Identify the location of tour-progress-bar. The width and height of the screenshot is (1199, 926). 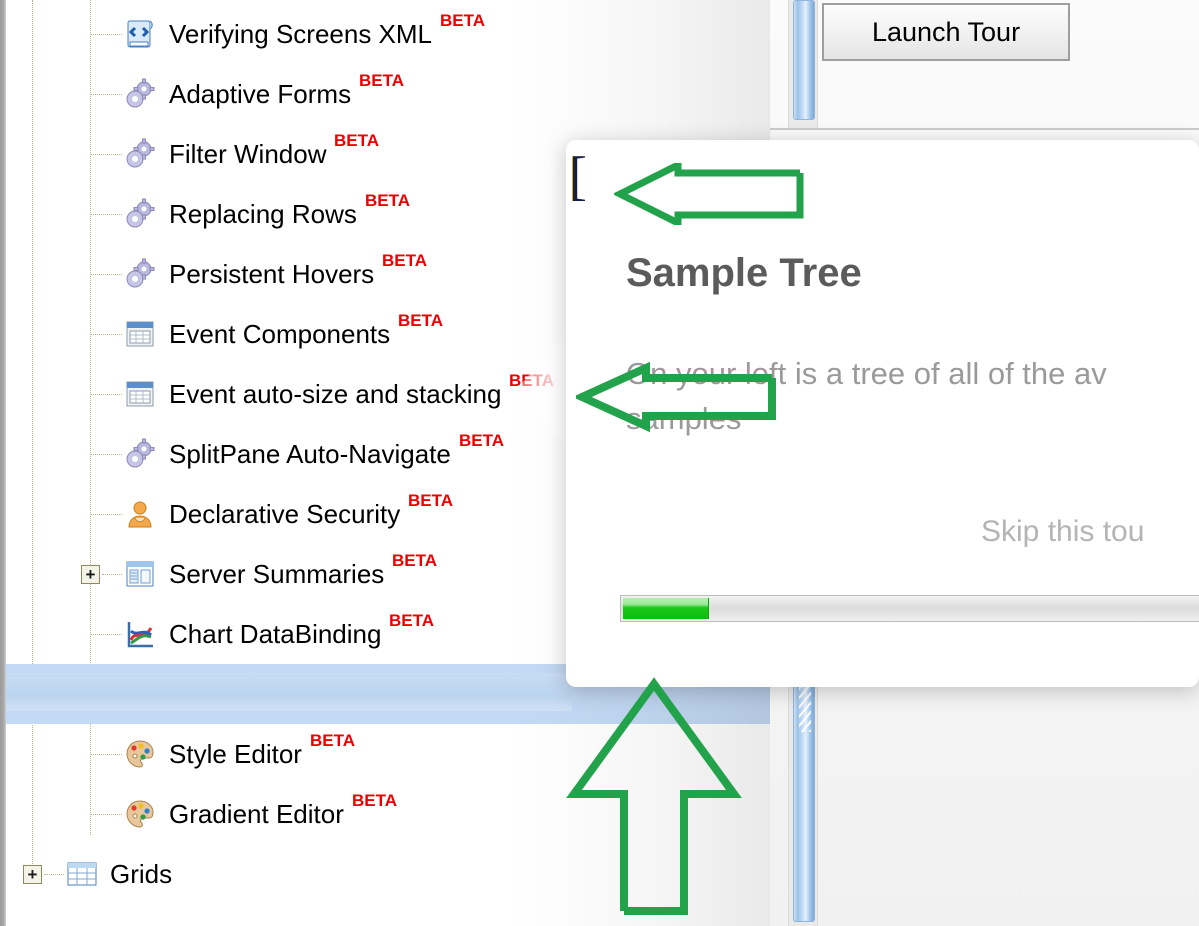
(909, 608).